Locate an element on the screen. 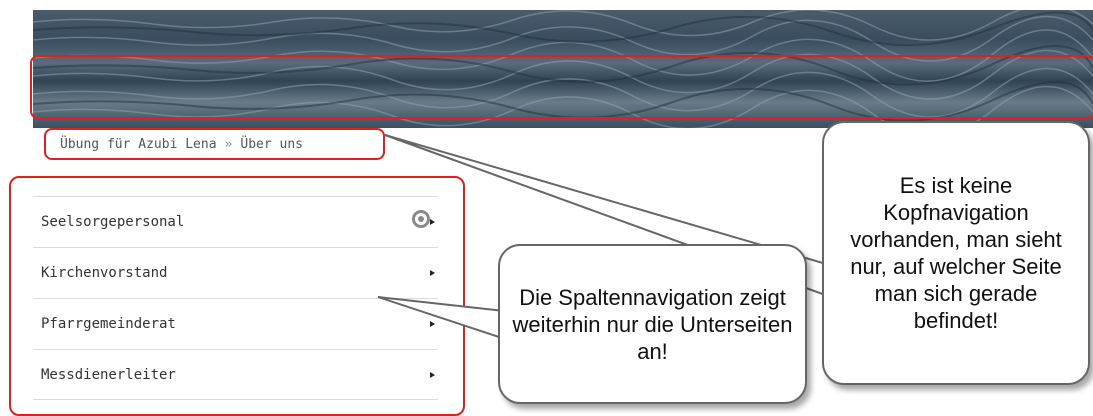 The height and width of the screenshot is (416, 1093). callout-middle-pointer is located at coordinates (446, 319).